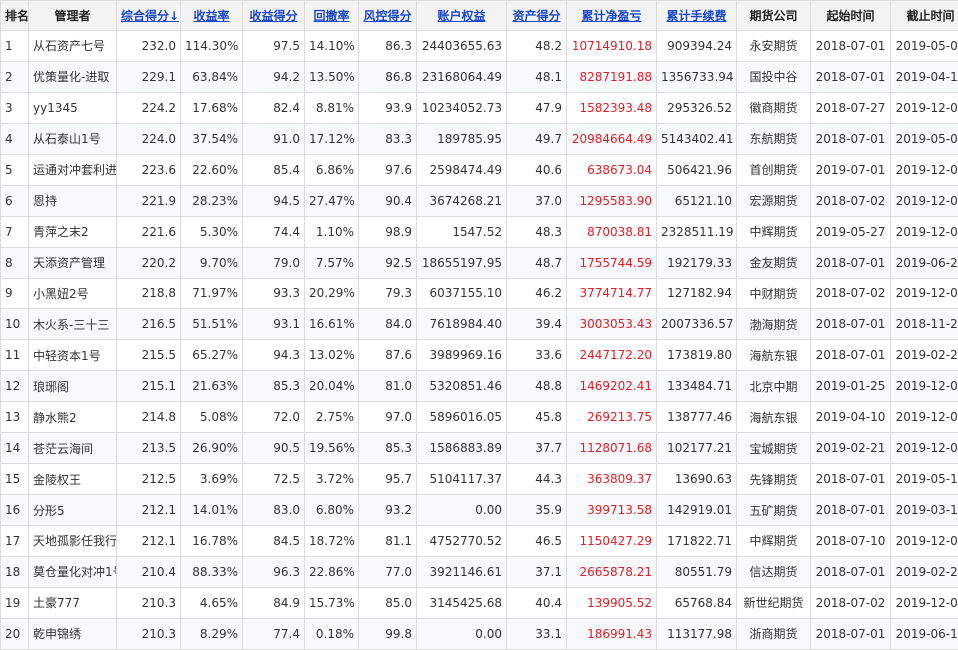 The image size is (958, 650). Describe the element at coordinates (73, 293) in the screenshot. I see `cell-manager: 小黑妞2号` at that location.